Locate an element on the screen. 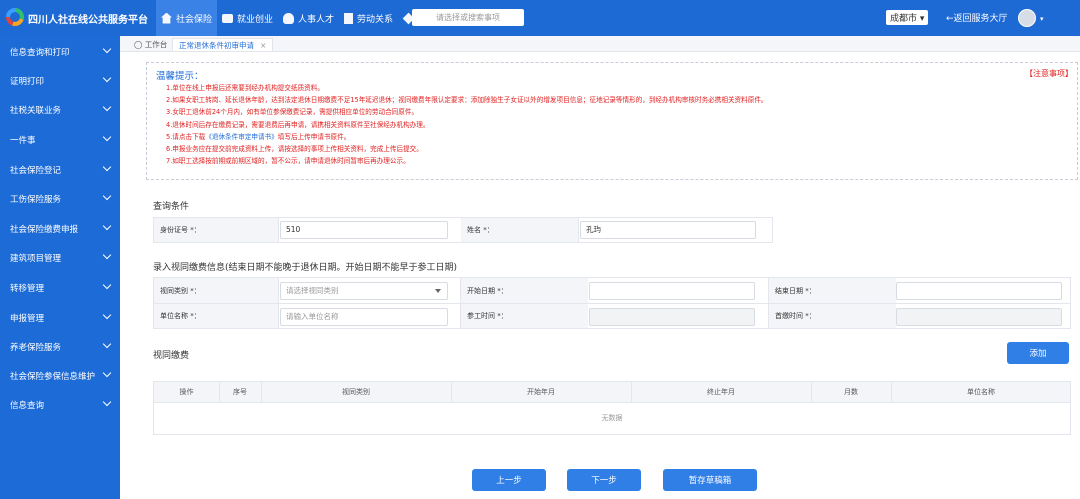 This screenshot has width=1080, height=499. table-body: 无数据 is located at coordinates (612, 419).